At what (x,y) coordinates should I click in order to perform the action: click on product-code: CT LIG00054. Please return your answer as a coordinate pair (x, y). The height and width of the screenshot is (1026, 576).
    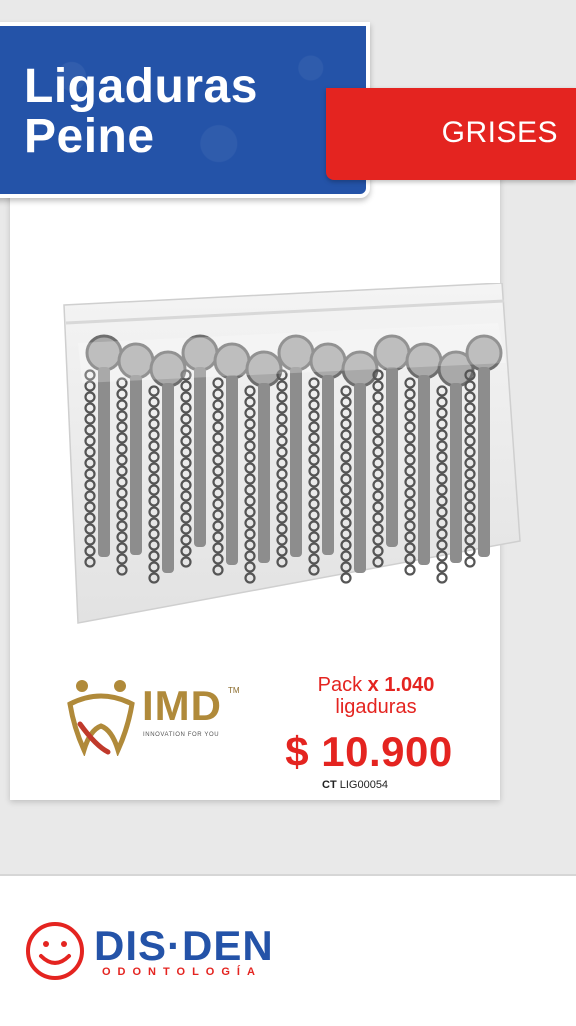
    Looking at the image, I should click on (355, 785).